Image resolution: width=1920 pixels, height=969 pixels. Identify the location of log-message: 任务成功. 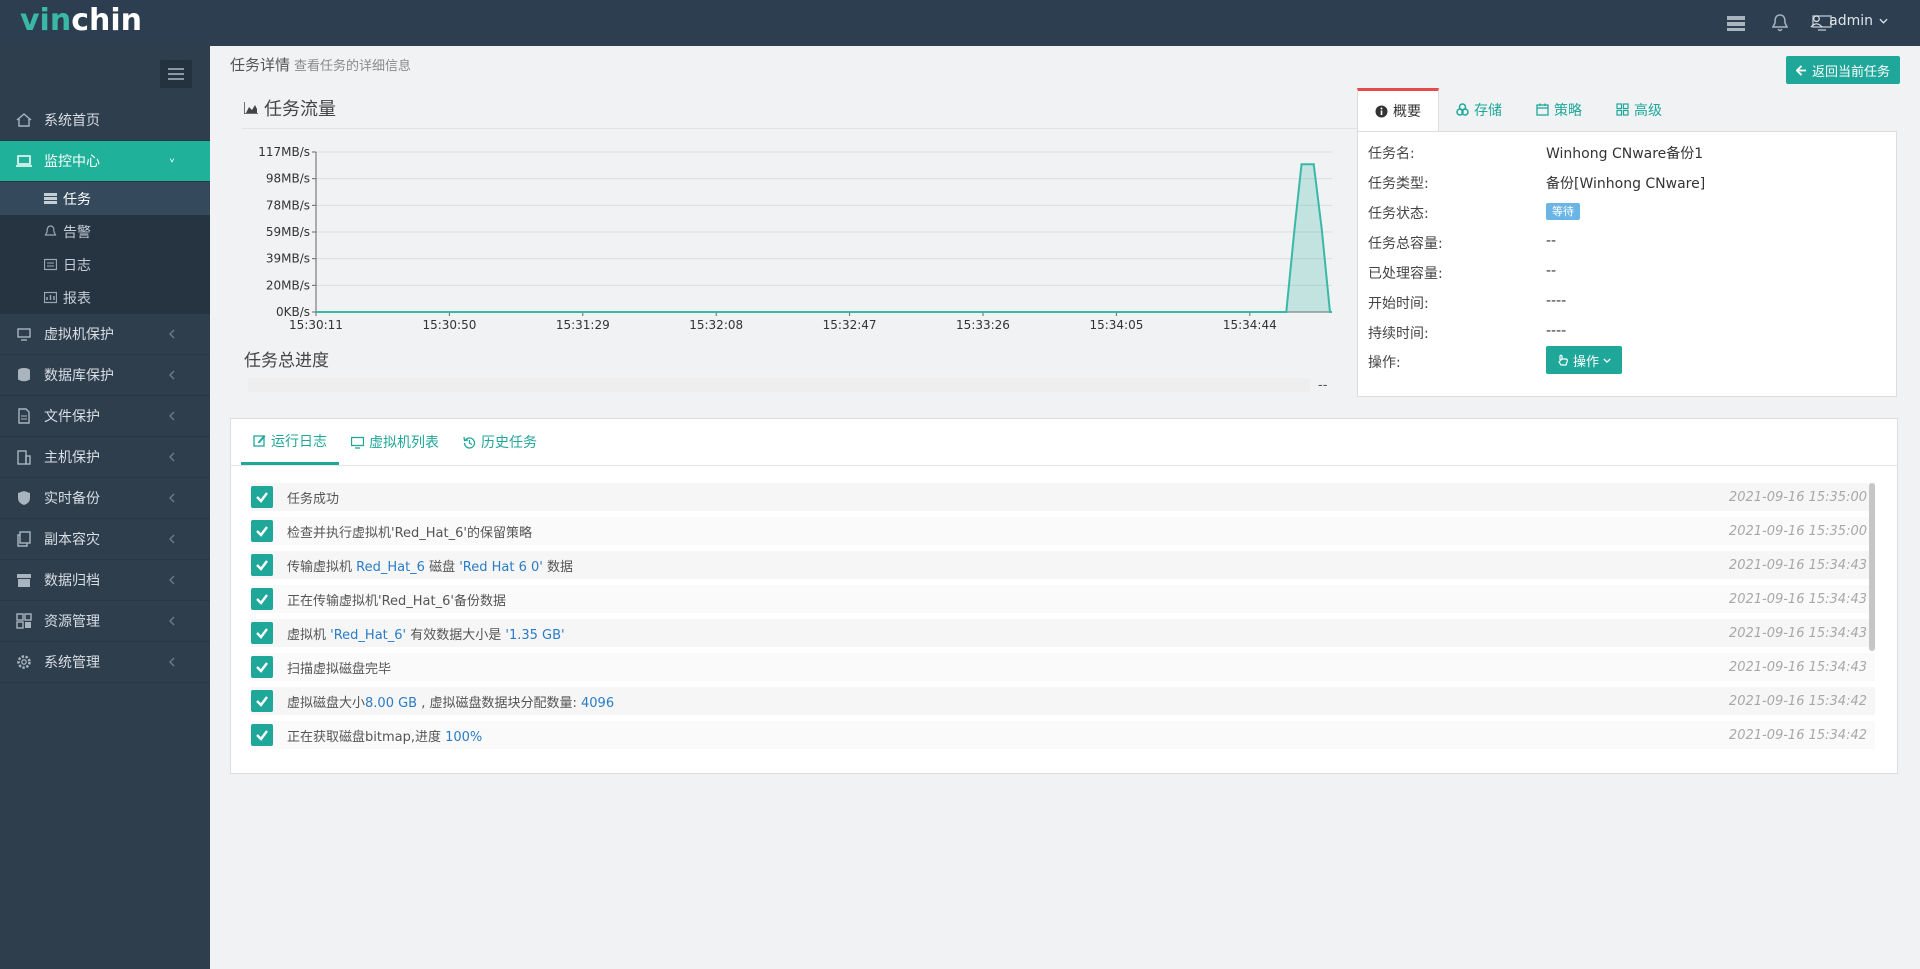
(313, 499).